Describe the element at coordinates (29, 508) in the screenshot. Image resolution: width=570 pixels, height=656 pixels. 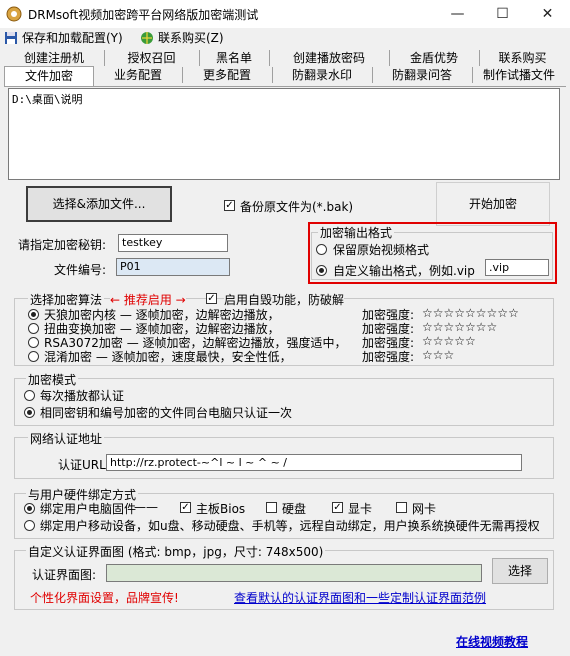
I see `bind-pc-radio` at that location.